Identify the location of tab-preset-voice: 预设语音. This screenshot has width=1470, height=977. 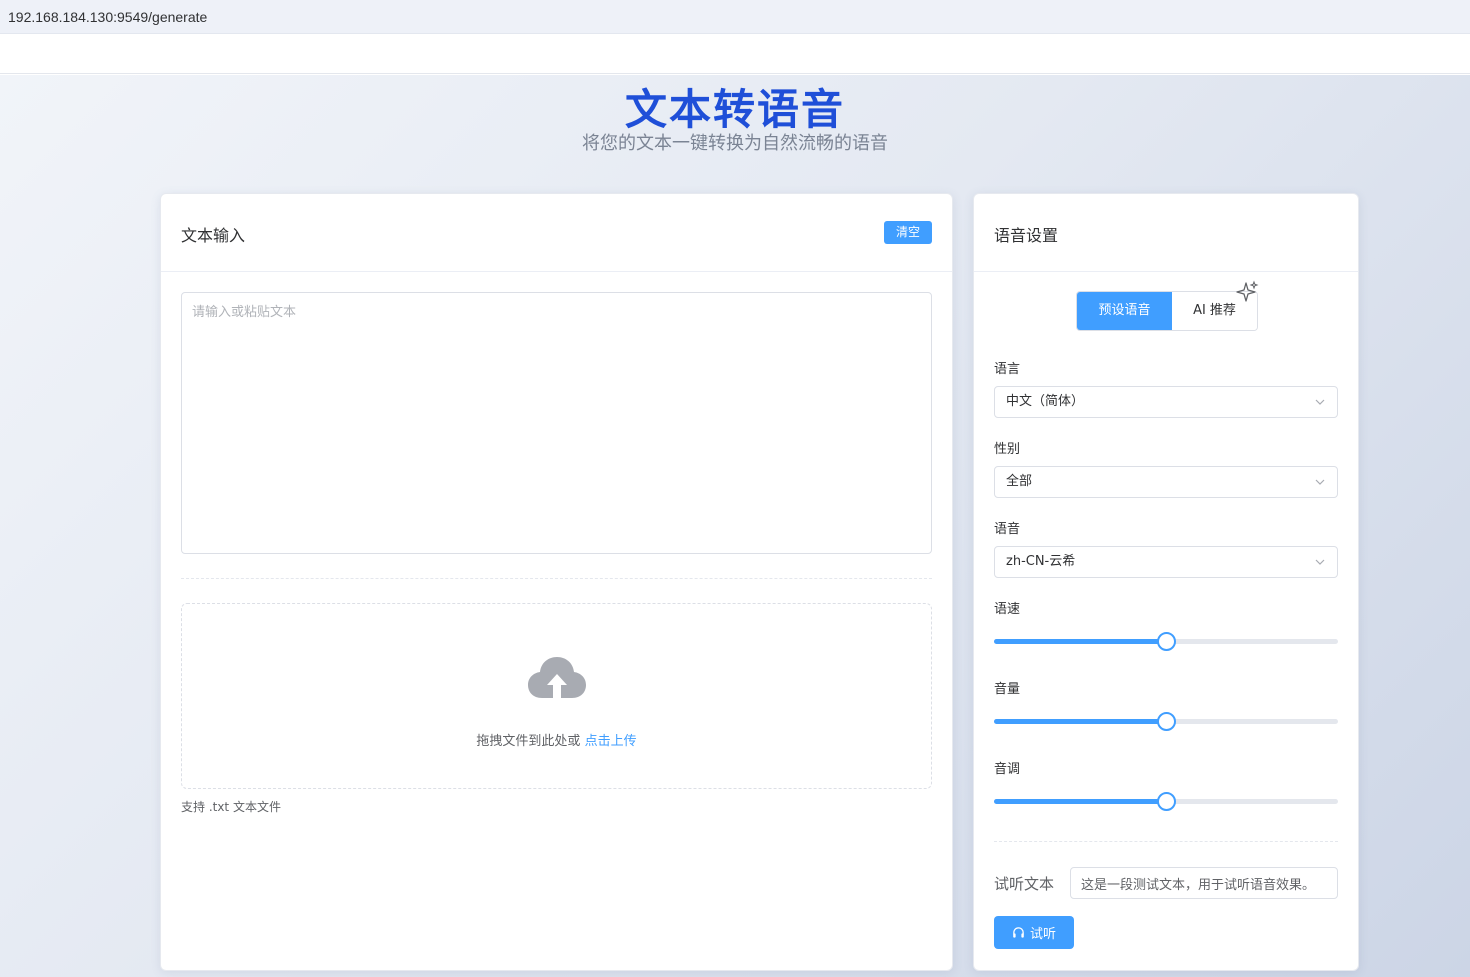
(1124, 311).